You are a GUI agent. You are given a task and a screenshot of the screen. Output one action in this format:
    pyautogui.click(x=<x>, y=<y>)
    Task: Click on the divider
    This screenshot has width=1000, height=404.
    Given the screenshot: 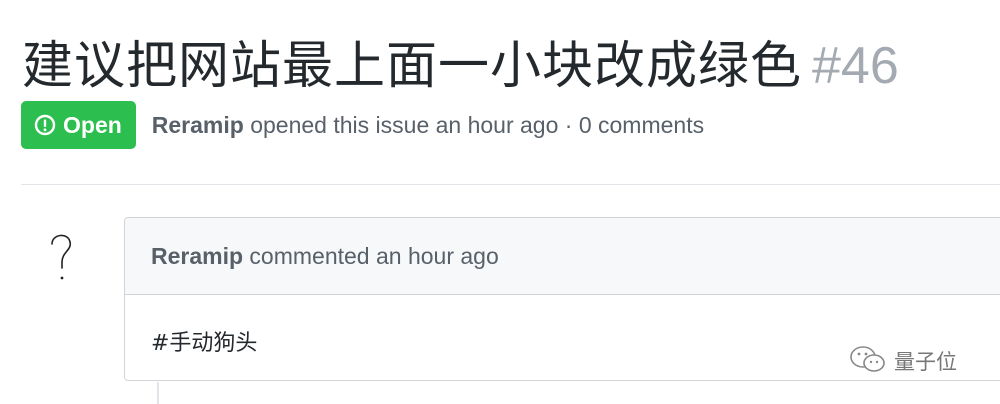 What is the action you would take?
    pyautogui.click(x=510, y=184)
    